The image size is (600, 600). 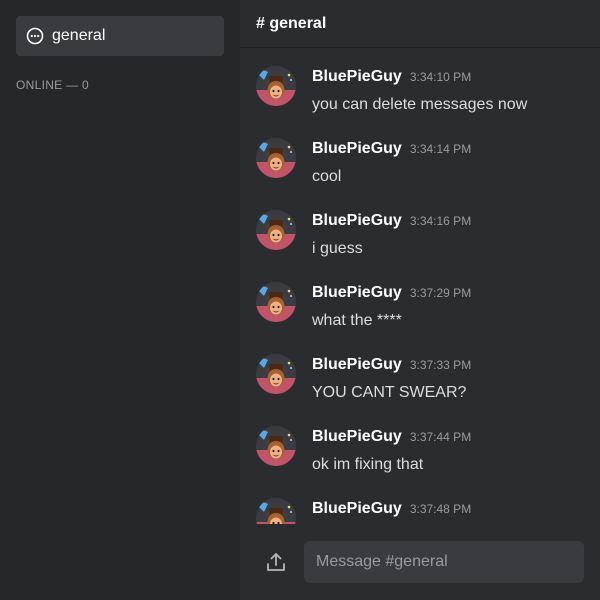 What do you see at coordinates (276, 562) in the screenshot?
I see `upload-icon` at bounding box center [276, 562].